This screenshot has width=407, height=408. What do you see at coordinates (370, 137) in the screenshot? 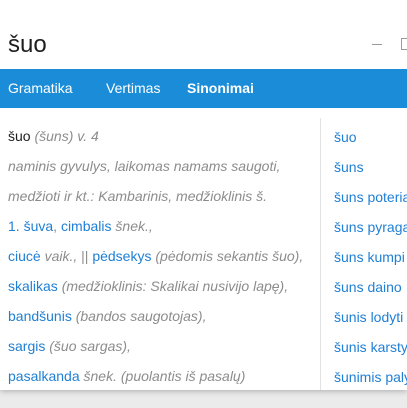
I see `related-term-link: šuo` at bounding box center [370, 137].